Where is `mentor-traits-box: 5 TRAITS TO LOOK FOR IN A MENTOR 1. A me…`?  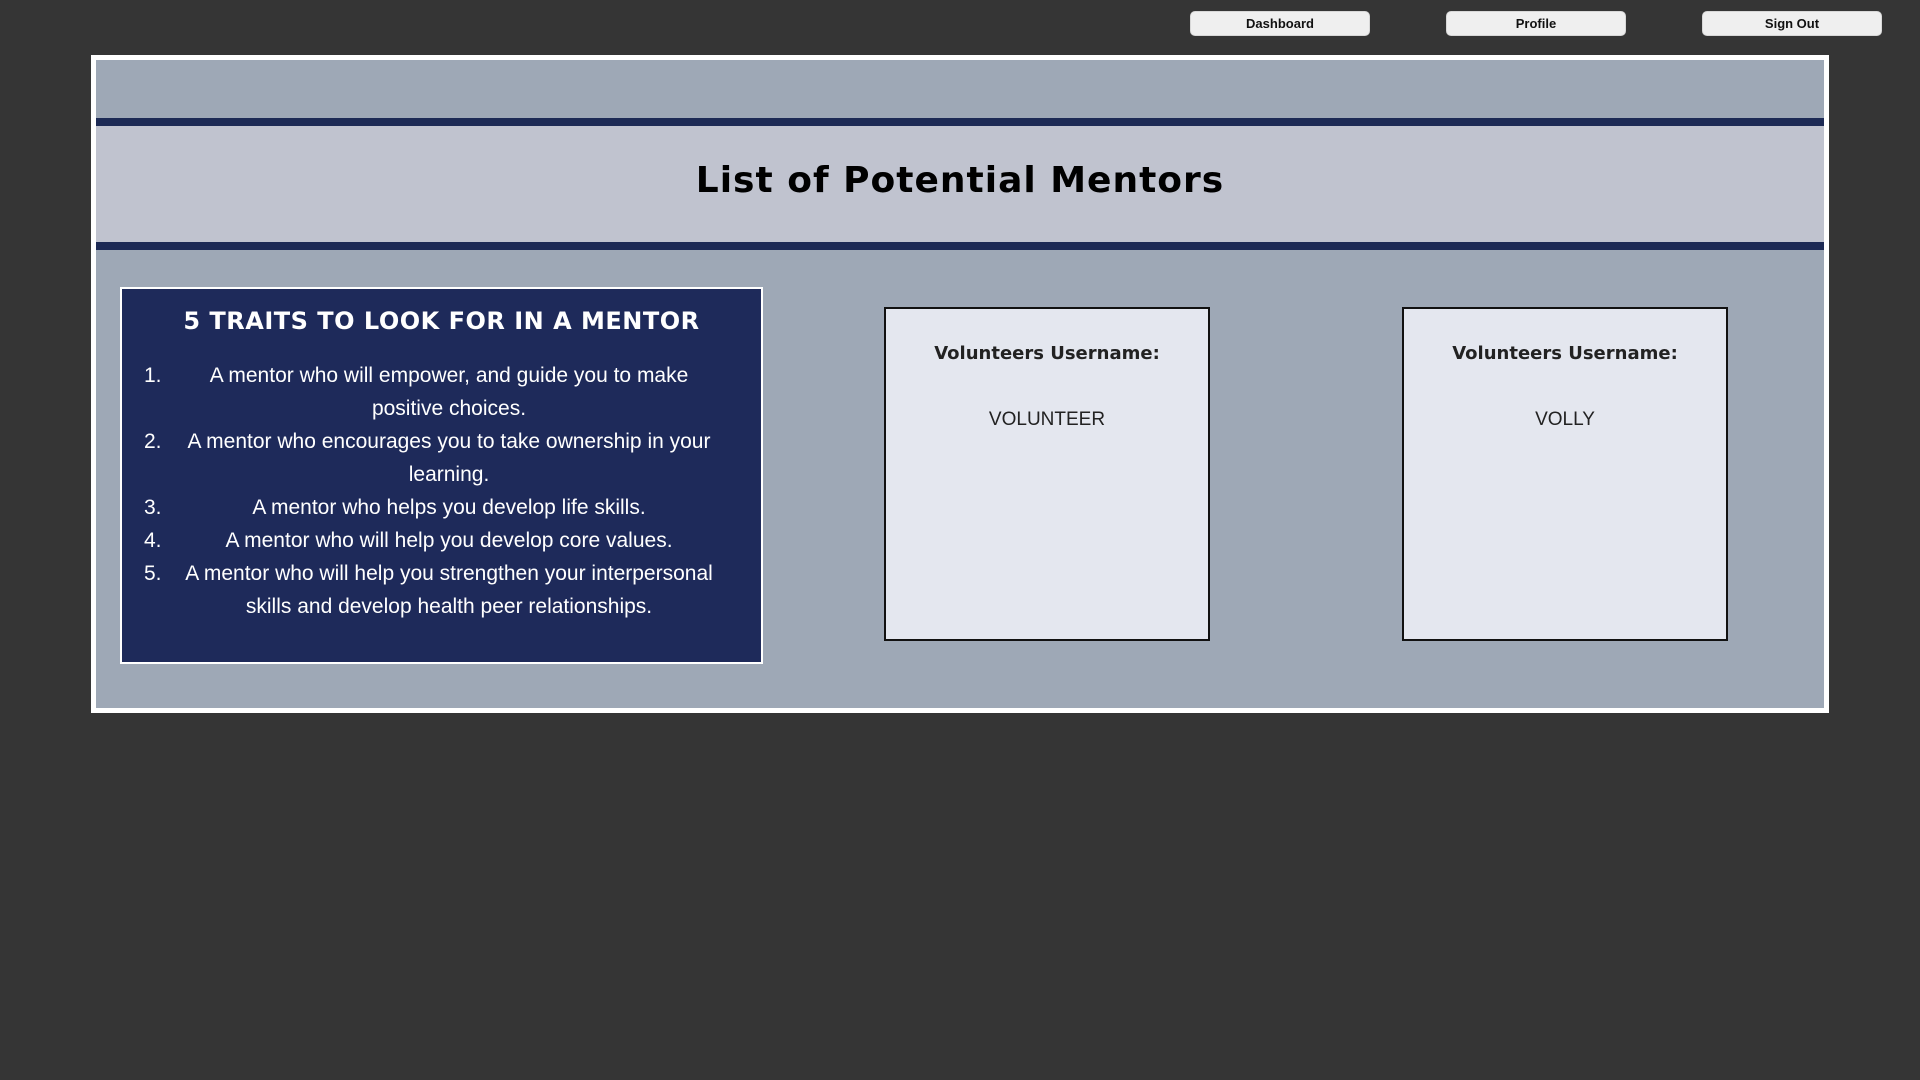
mentor-traits-box: 5 TRAITS TO LOOK FOR IN A MENTOR 1. A me… is located at coordinates (441, 475).